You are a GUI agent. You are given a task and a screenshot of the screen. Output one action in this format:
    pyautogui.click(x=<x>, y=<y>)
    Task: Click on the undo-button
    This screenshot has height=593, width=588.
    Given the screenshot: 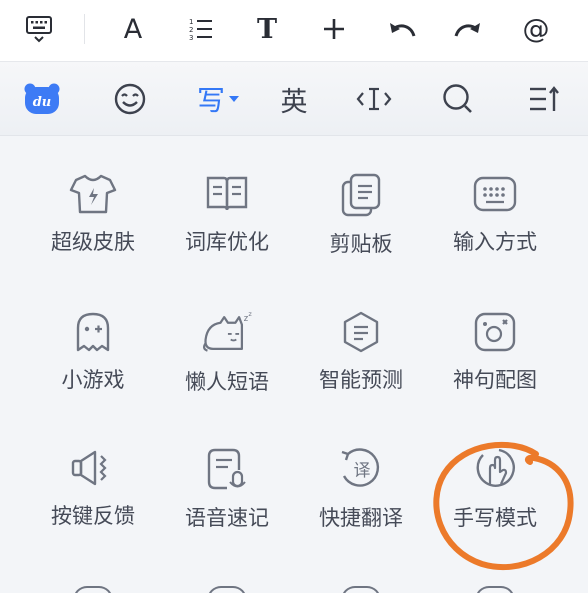 What is the action you would take?
    pyautogui.click(x=402, y=29)
    